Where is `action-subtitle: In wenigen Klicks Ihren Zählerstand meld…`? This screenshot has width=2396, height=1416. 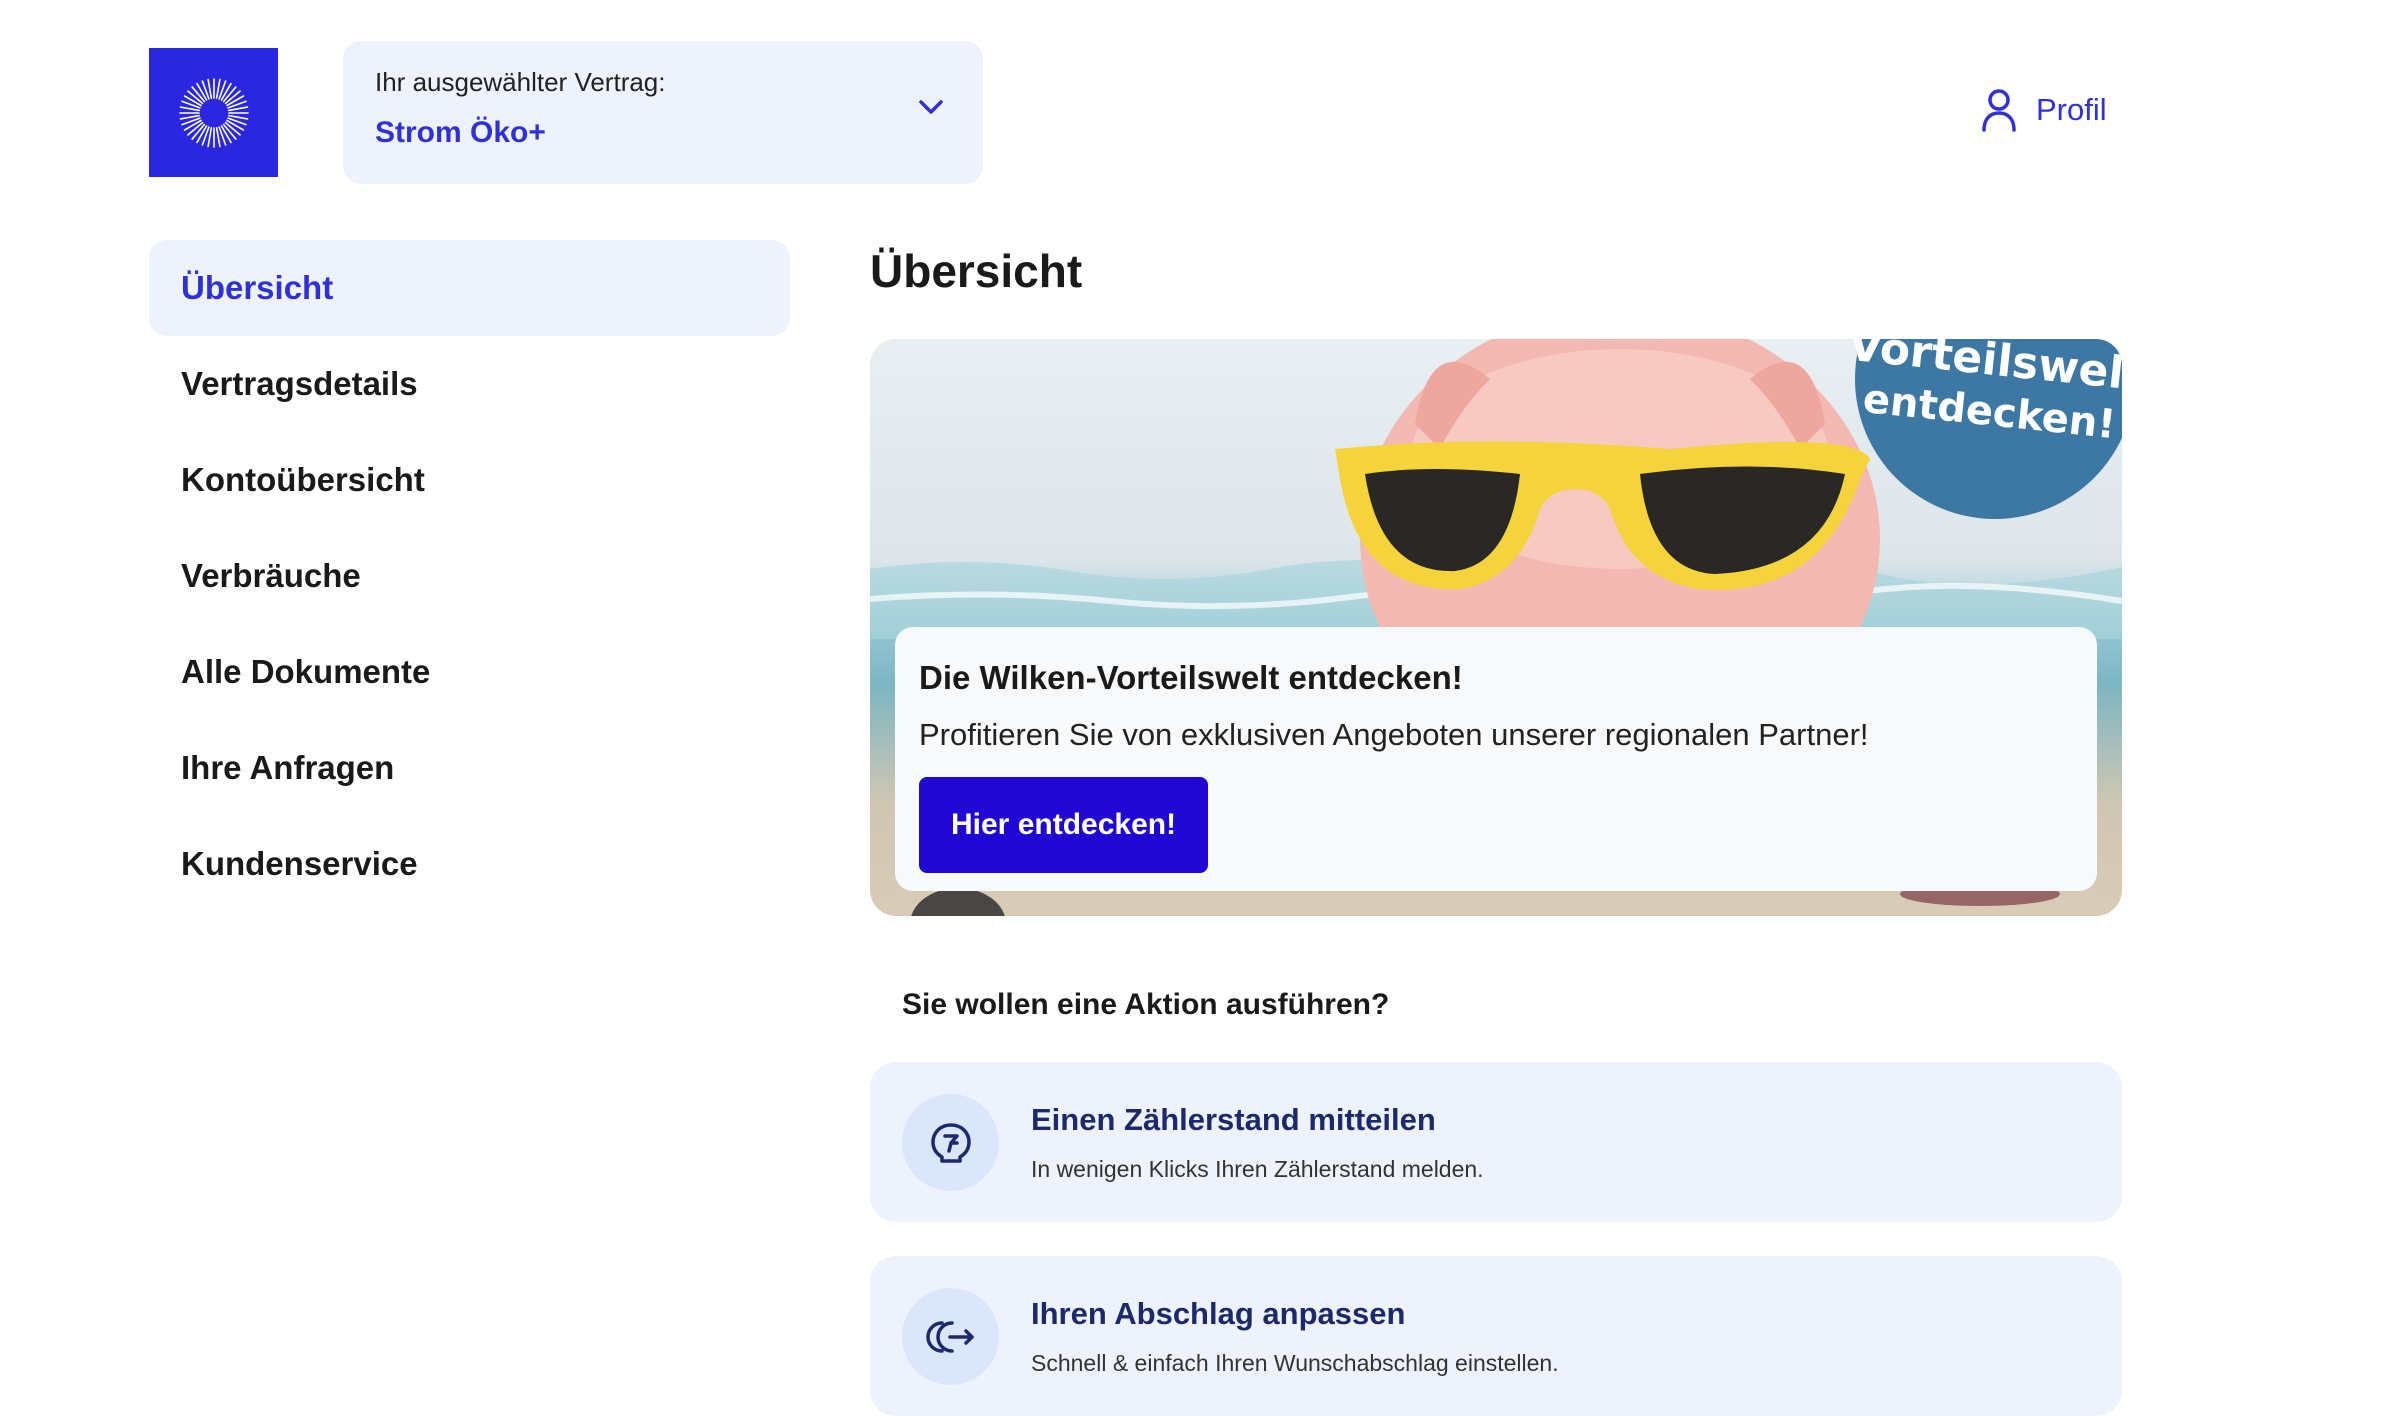 action-subtitle: In wenigen Klicks Ihren Zählerstand meld… is located at coordinates (1257, 1169).